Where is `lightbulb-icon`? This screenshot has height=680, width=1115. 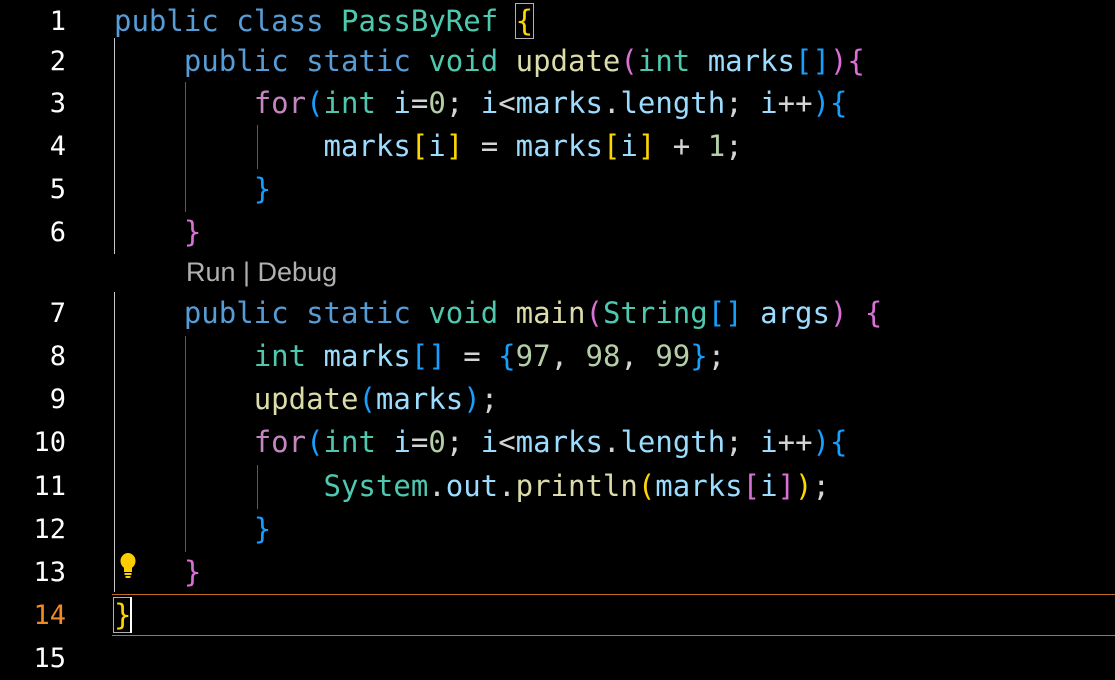
lightbulb-icon is located at coordinates (128, 566).